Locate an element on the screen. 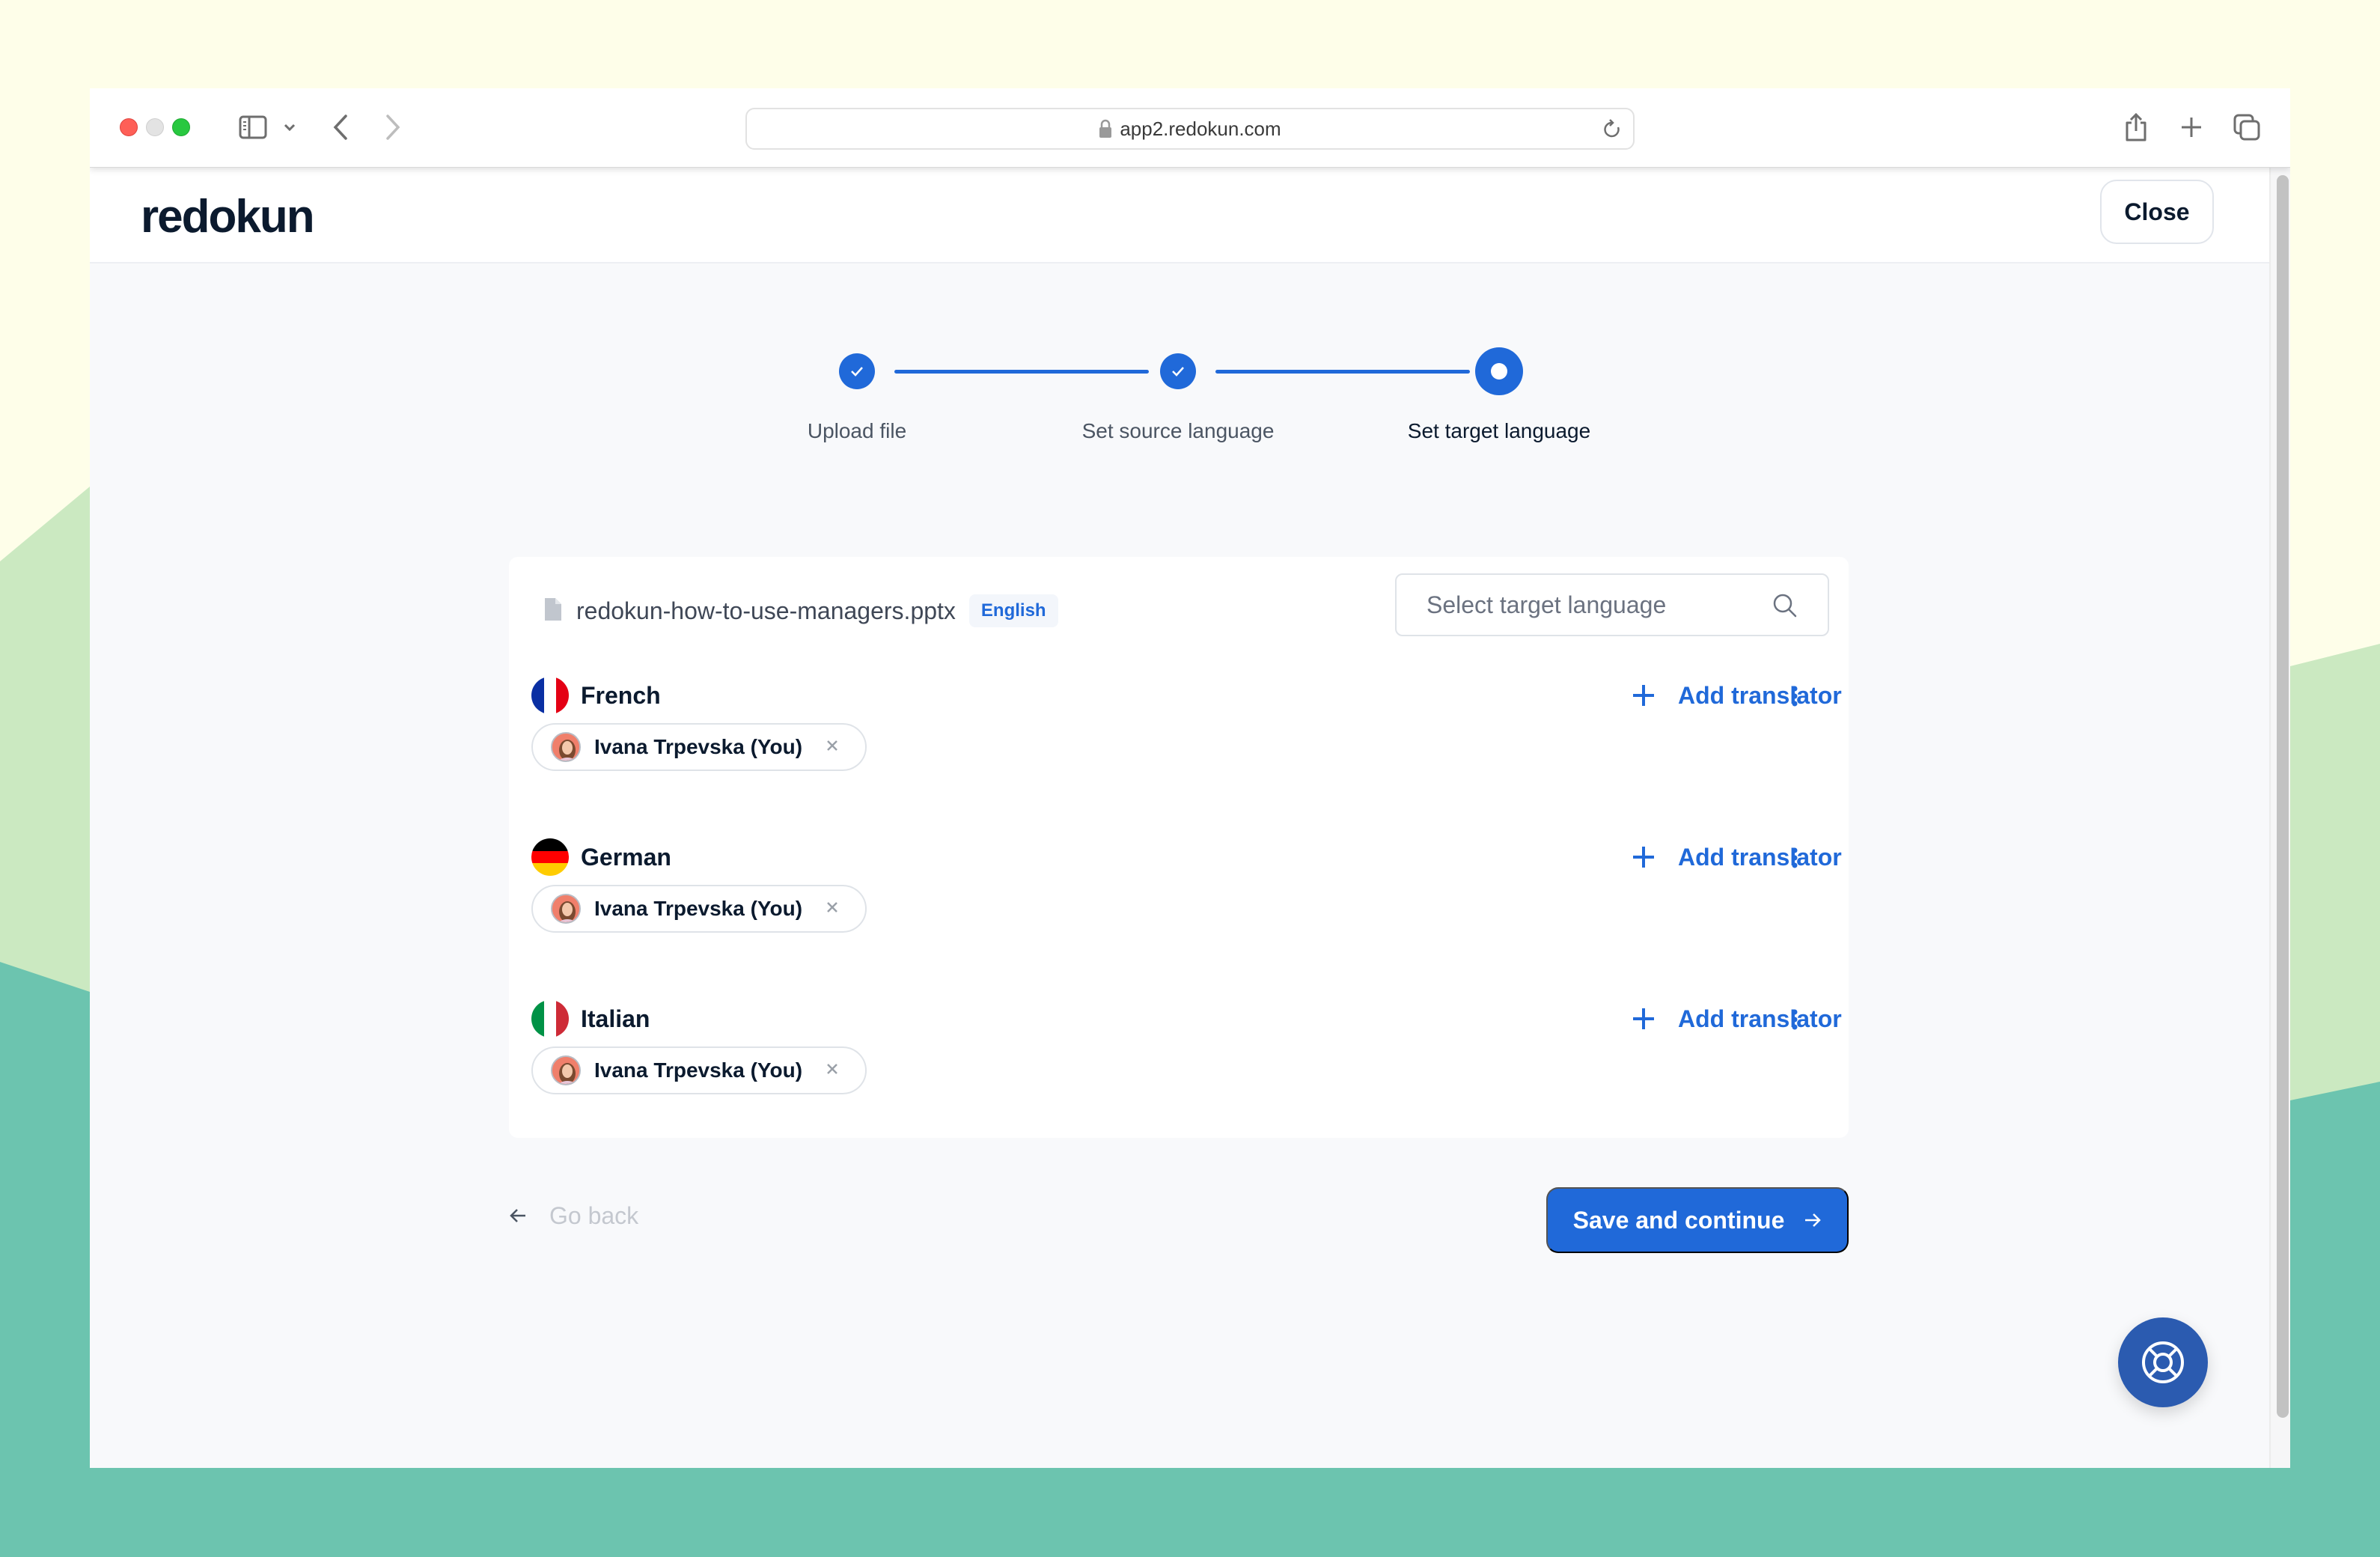  flag-italy-icon is located at coordinates (550, 1019).